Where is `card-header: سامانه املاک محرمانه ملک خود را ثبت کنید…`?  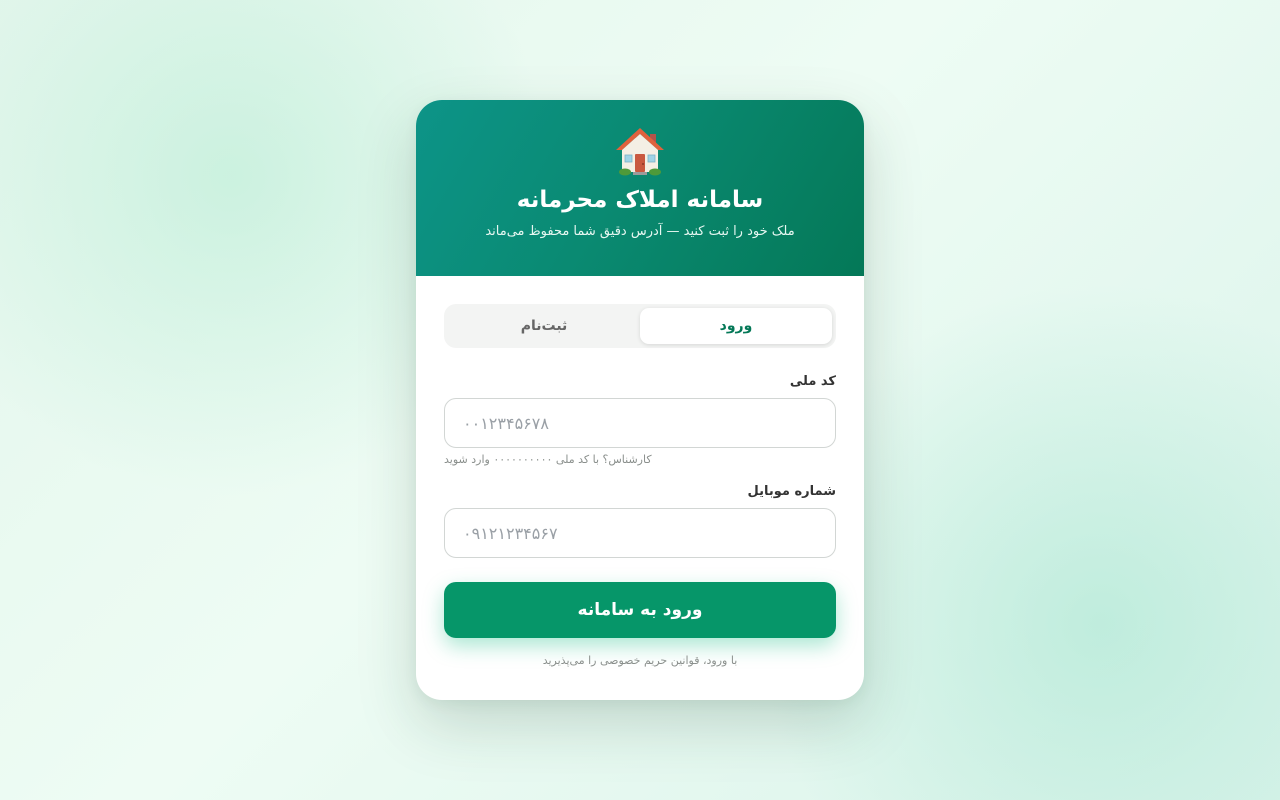 card-header: سامانه املاک محرمانه ملک خود را ثبت کنید… is located at coordinates (640, 188).